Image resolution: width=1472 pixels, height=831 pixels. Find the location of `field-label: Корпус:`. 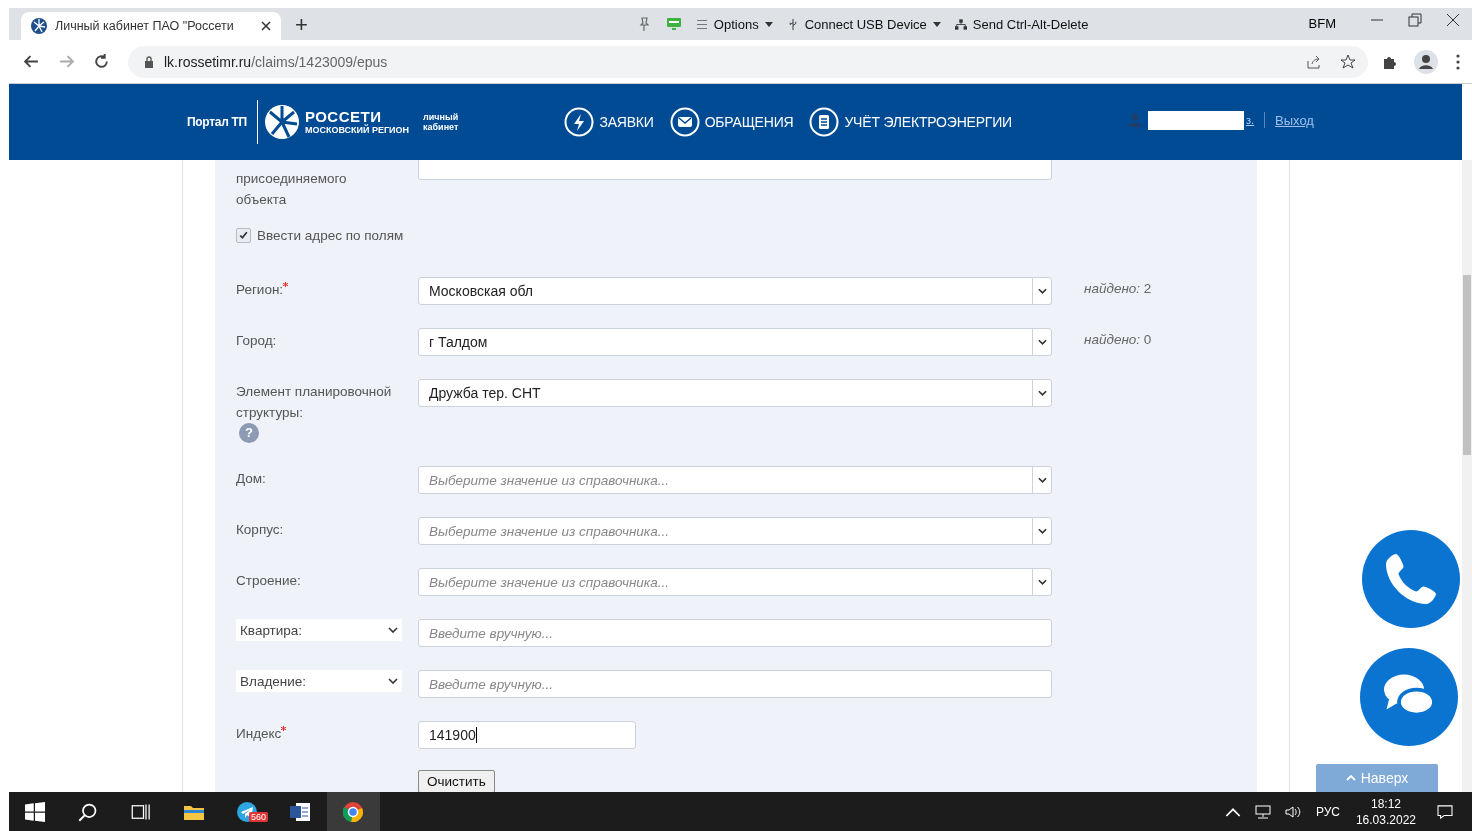

field-label: Корпус: is located at coordinates (260, 530).